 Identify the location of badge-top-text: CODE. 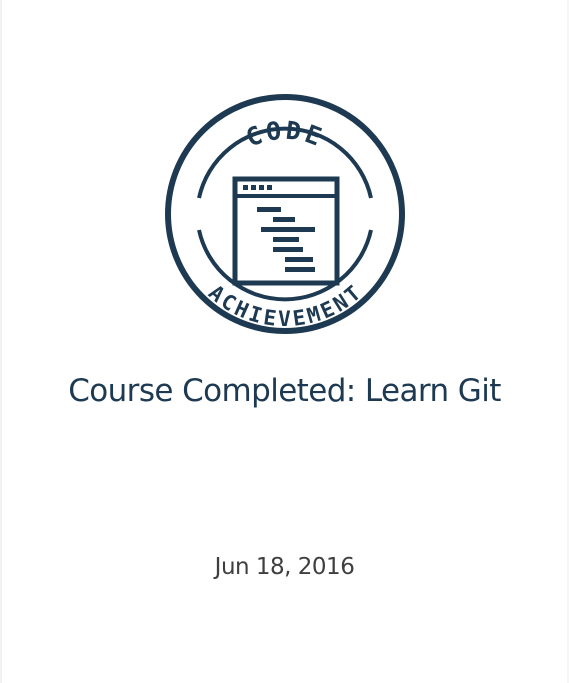
(285, 134).